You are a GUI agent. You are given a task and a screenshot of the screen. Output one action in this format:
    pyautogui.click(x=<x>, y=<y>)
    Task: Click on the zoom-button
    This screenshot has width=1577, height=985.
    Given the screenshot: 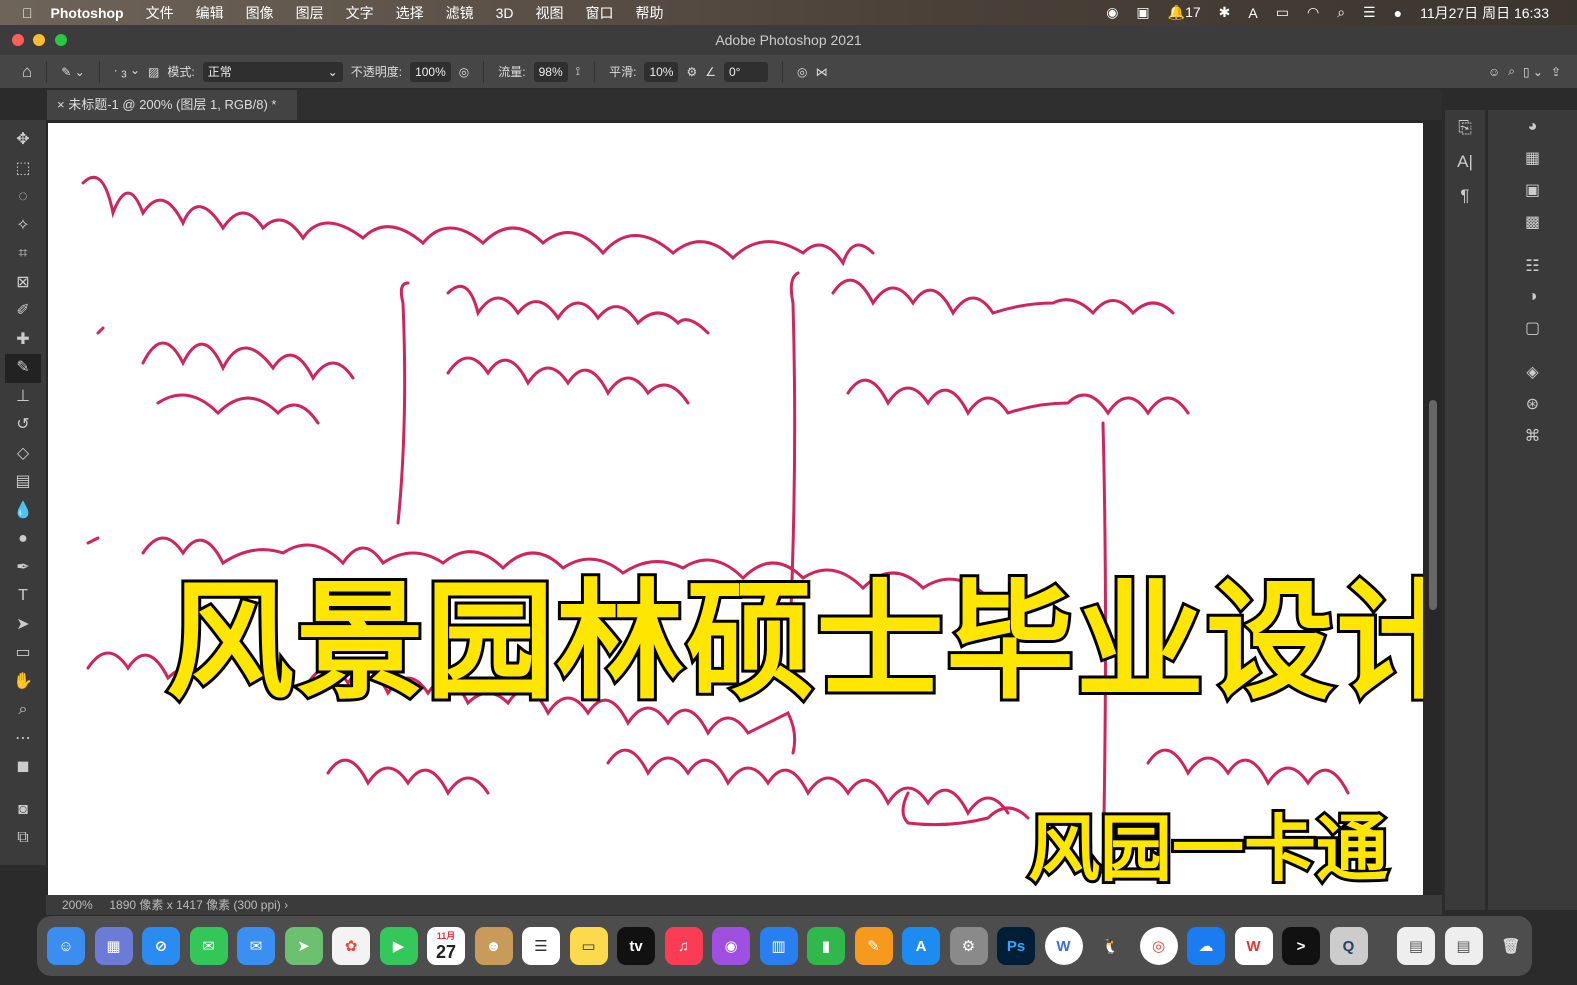 What is the action you would take?
    pyautogui.click(x=61, y=40)
    